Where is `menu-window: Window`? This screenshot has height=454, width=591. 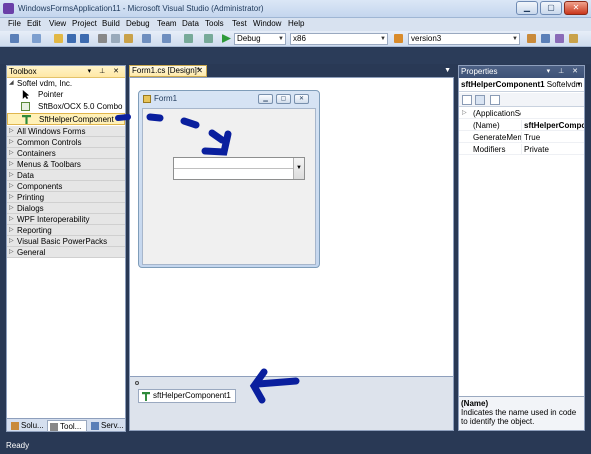
menu-window: Window is located at coordinates (267, 23).